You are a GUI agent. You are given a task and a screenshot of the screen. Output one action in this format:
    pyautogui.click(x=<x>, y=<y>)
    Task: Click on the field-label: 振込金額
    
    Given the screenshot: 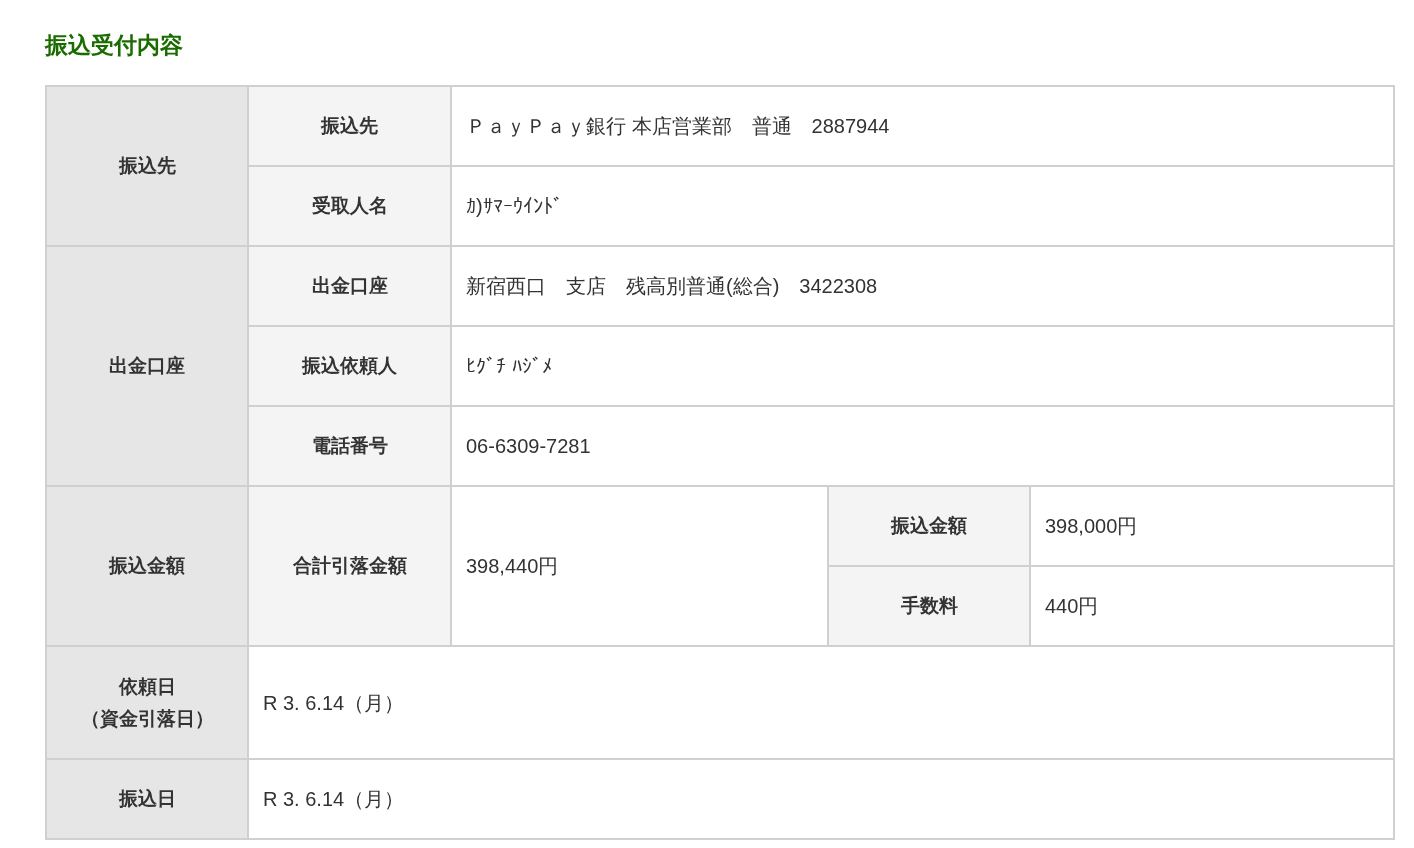 What is the action you would take?
    pyautogui.click(x=929, y=526)
    